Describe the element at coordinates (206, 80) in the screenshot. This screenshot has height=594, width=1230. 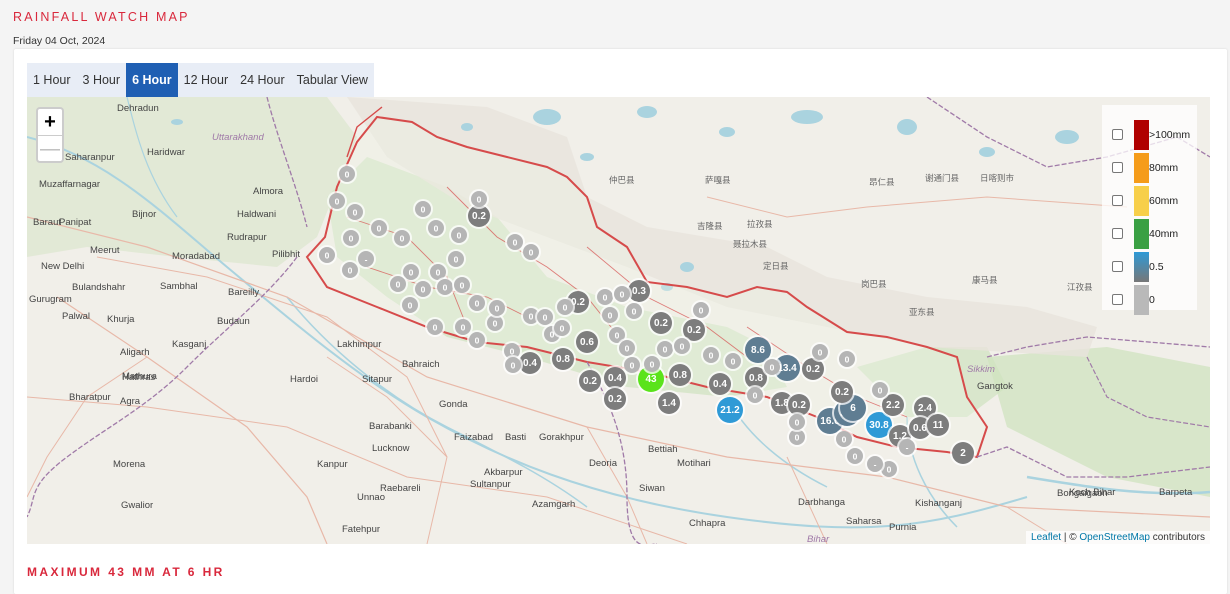
I see `tab-12-hour: 12 Hour` at that location.